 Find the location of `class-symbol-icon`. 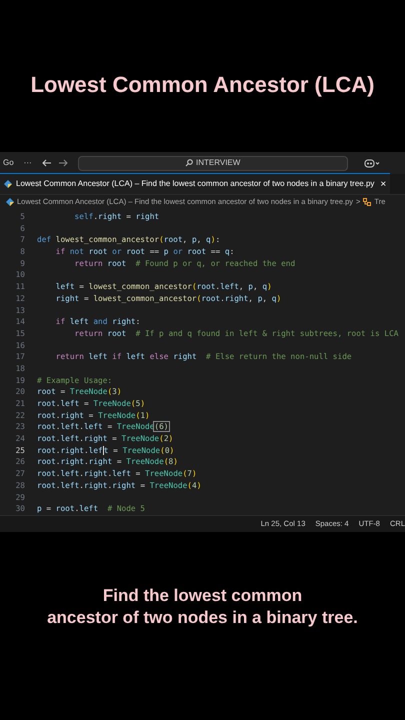

class-symbol-icon is located at coordinates (367, 202).